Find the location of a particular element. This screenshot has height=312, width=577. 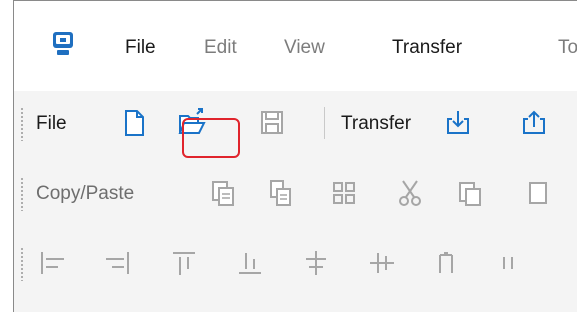

paste-special-button is located at coordinates (280, 193).